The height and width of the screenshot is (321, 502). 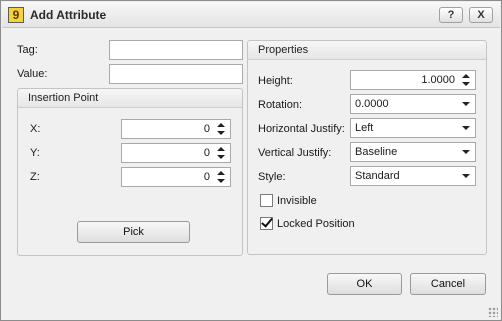 I want to click on rotation-value: 0.0000, so click(x=372, y=104).